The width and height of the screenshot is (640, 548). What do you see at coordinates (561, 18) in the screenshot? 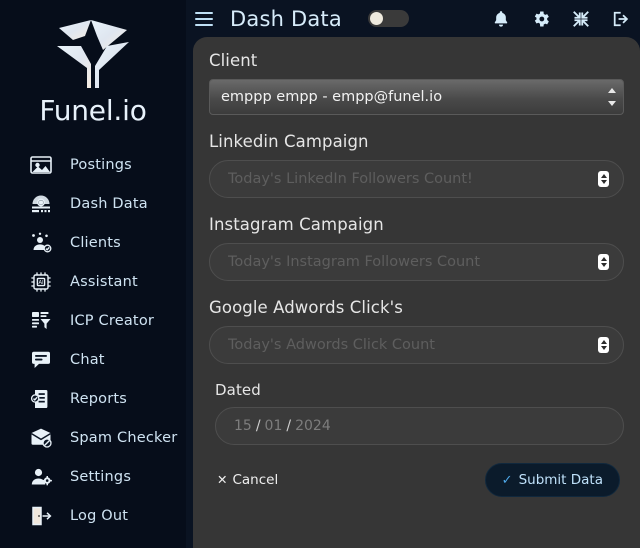
I see `topbar-actions` at bounding box center [561, 18].